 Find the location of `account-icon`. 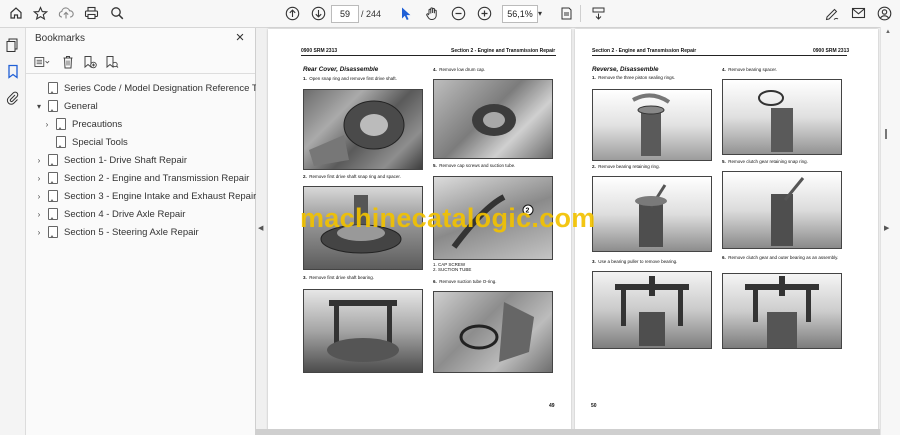

account-icon is located at coordinates (884, 13).